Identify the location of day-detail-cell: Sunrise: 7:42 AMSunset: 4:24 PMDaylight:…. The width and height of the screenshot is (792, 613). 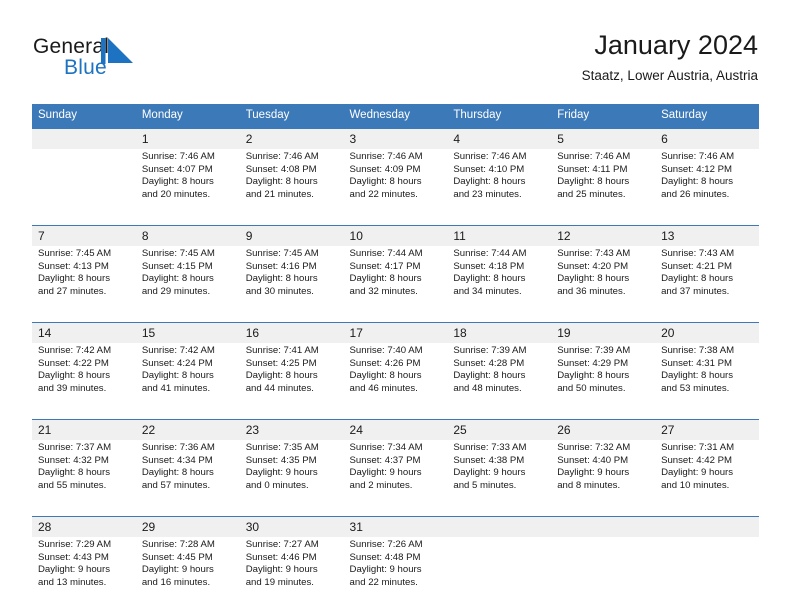
(188, 381).